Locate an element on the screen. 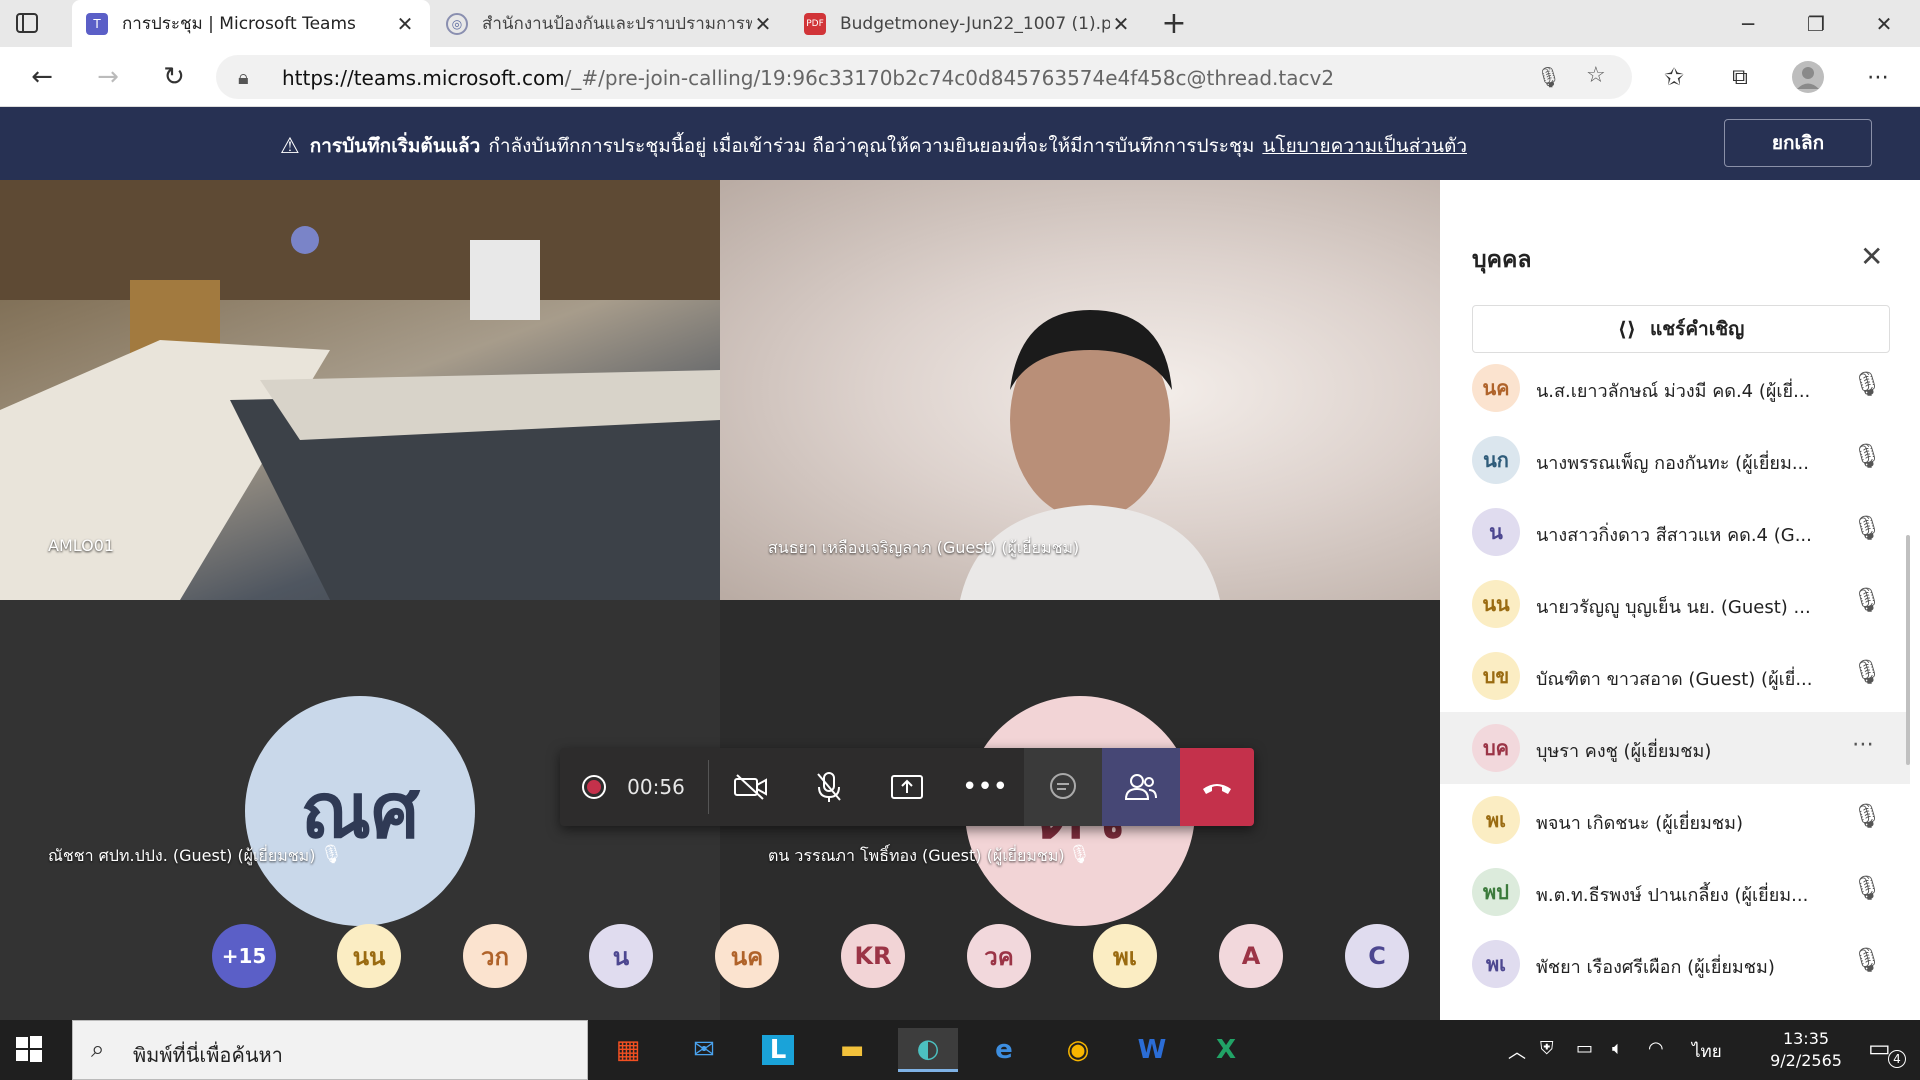 This screenshot has height=1080, width=1920. participant-bubble: นน is located at coordinates (369, 956).